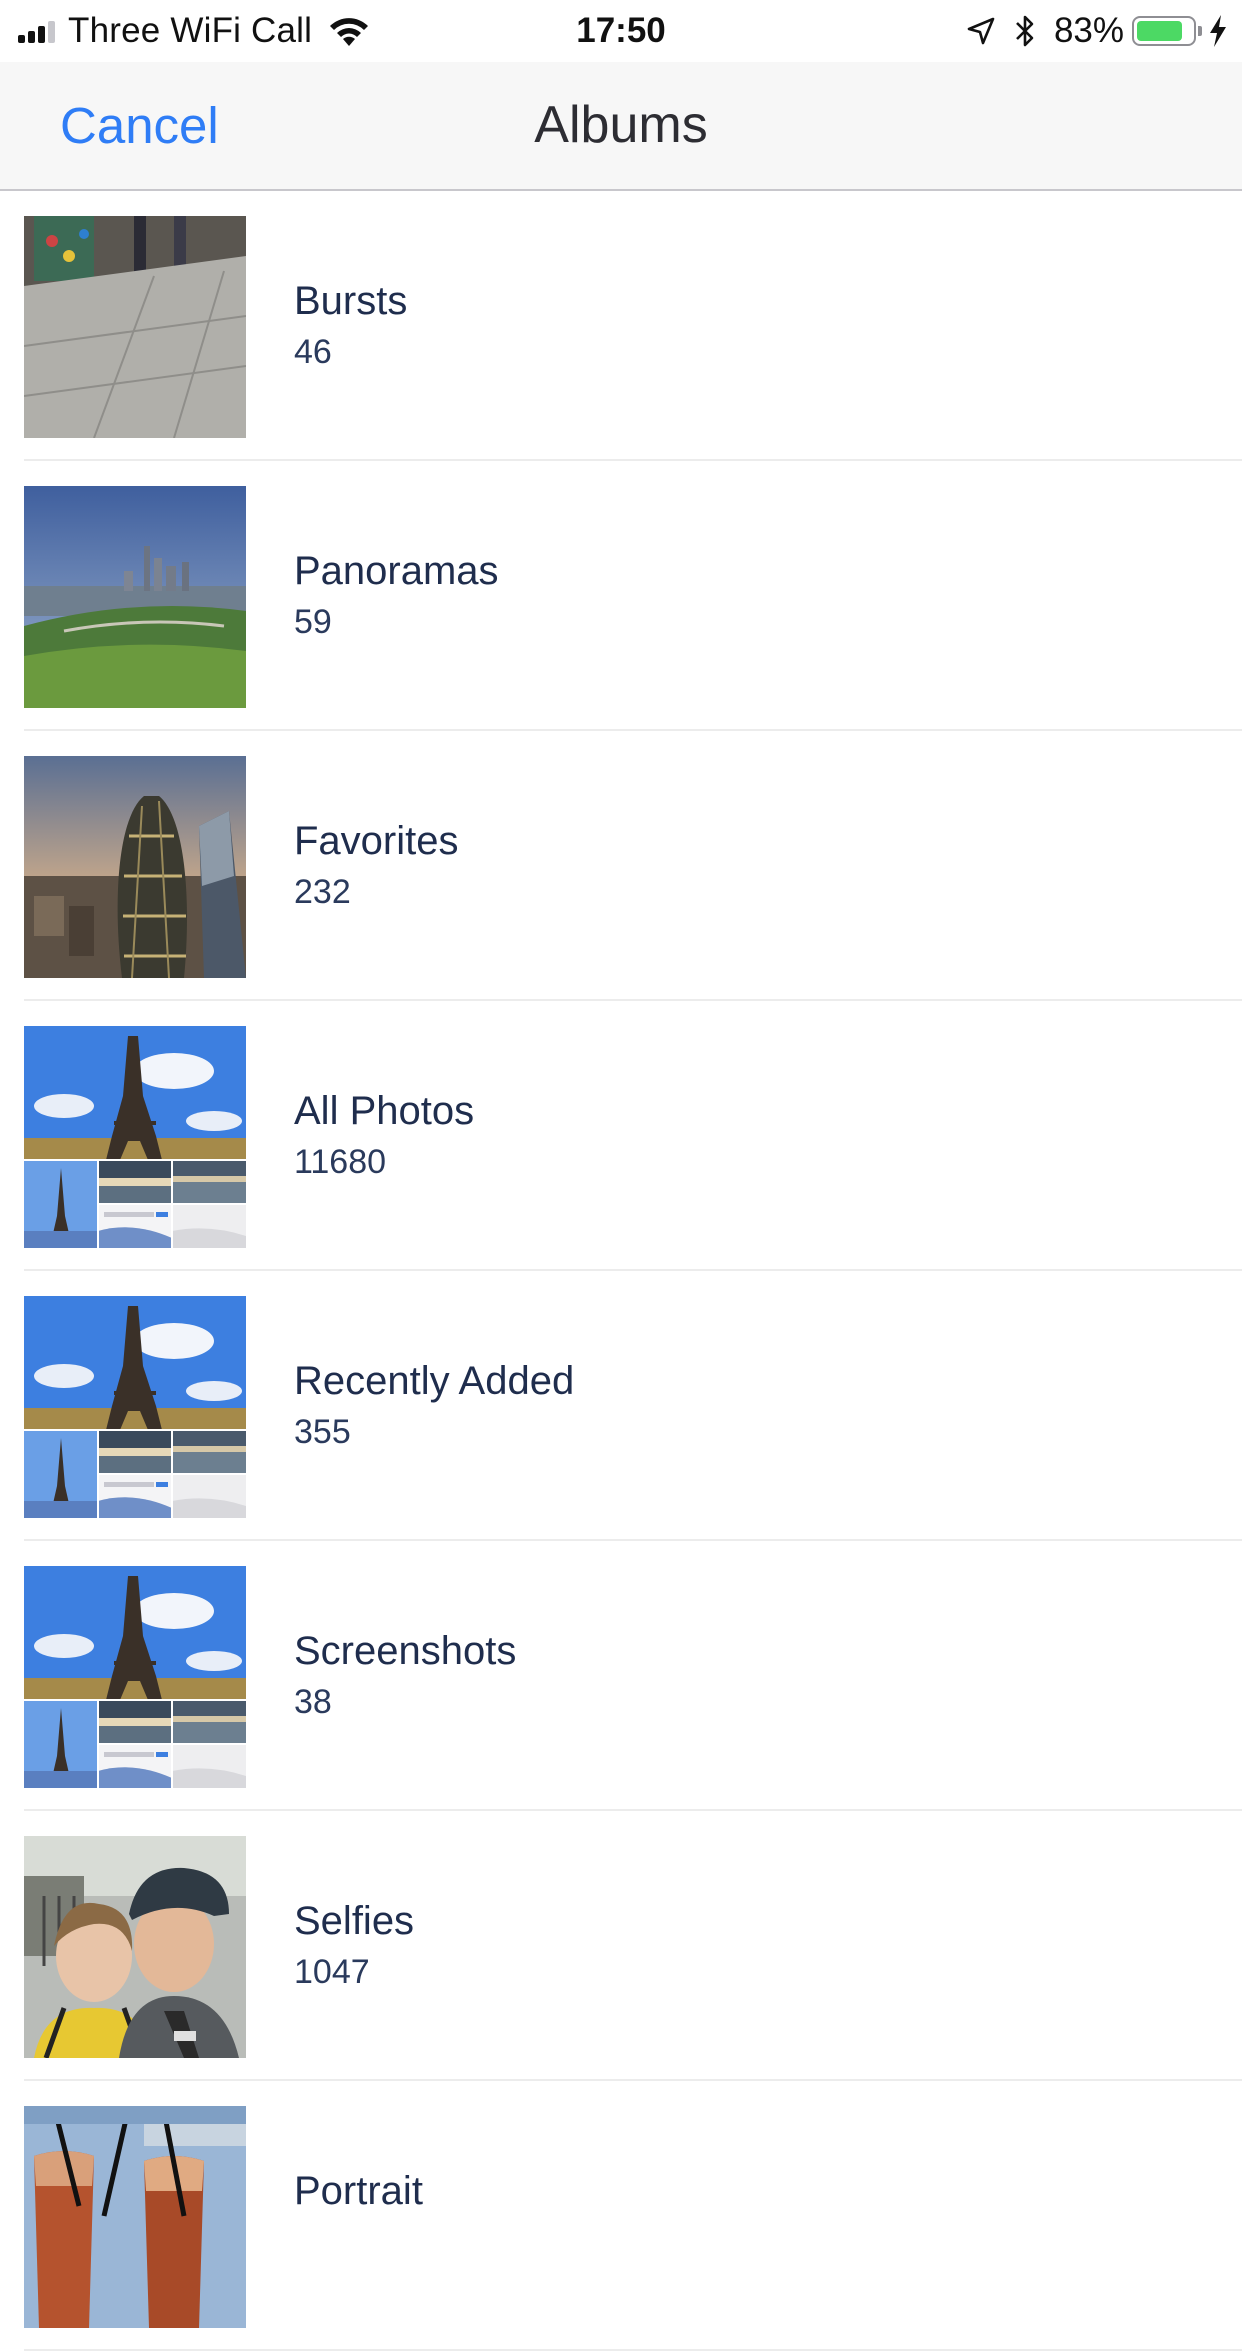 The image size is (1242, 2351). What do you see at coordinates (354, 1921) in the screenshot?
I see `album-name: Selfies` at bounding box center [354, 1921].